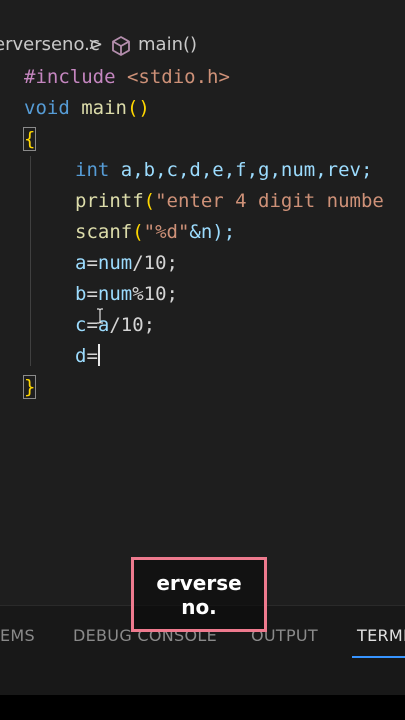 Image resolution: width=405 pixels, height=720 pixels. Describe the element at coordinates (50, 45) in the screenshot. I see `breadcrumb-file: erverseno.c` at that location.